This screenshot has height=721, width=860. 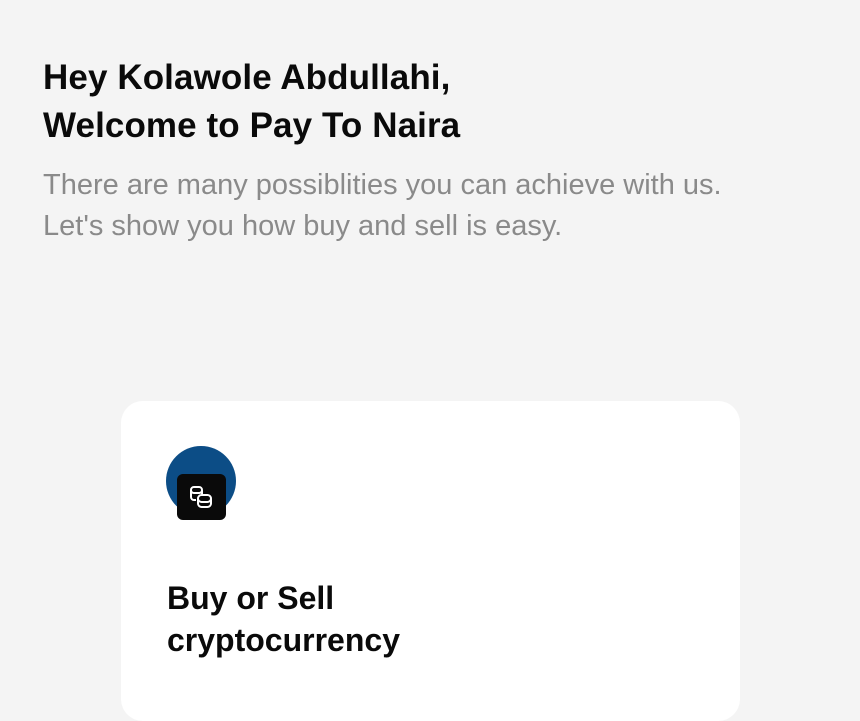 I want to click on card-title-line2: cryptocurrency, so click(x=283, y=640).